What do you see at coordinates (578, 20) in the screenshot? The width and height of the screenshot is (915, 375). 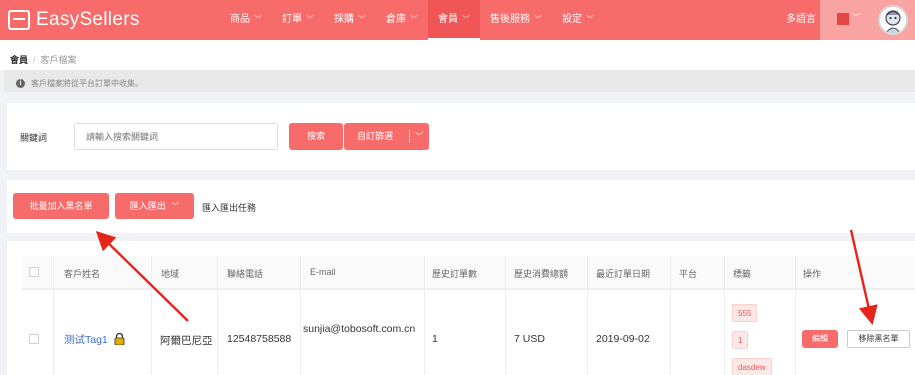 I see `nav-item-settings: 設定 ﹀` at bounding box center [578, 20].